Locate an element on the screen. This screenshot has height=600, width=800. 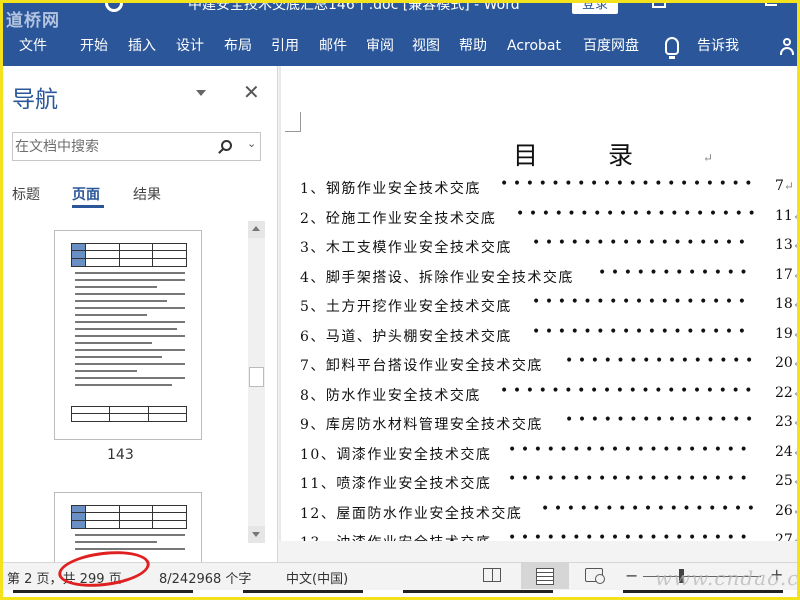
toc-item: 1、钢筋作业安全技术交底 •••••••••••••••••••• 7↵ is located at coordinates (548, 189).